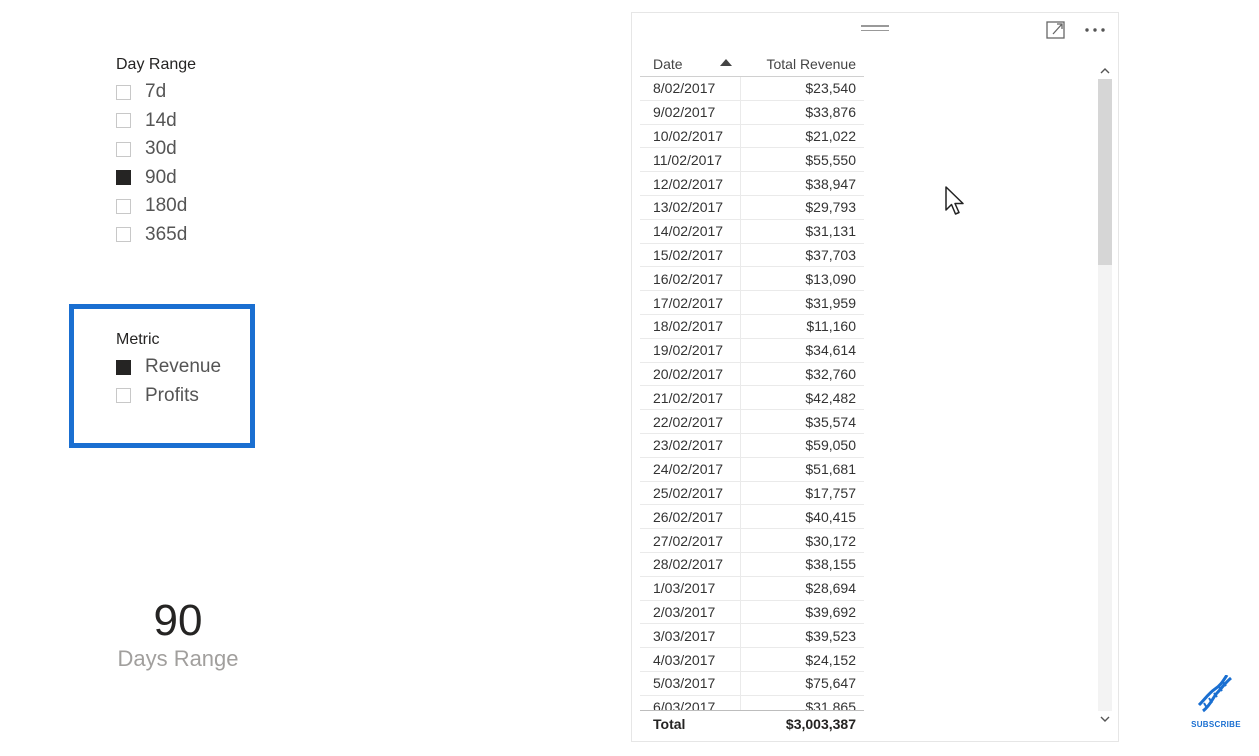 This screenshot has height=756, width=1259. Describe the element at coordinates (156, 64) in the screenshot. I see `day-range-title: Day Range` at that location.